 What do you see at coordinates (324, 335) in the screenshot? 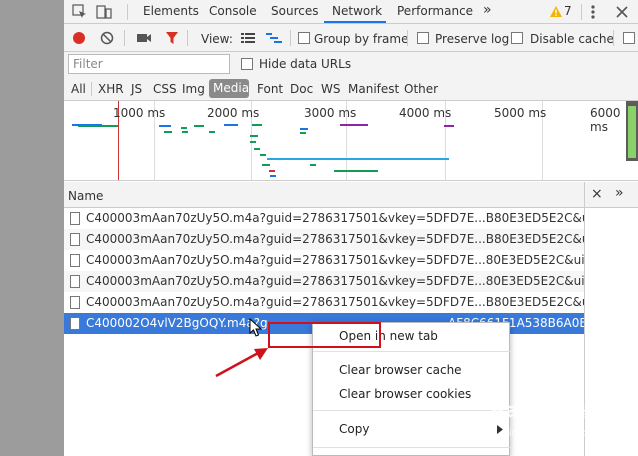
I see `annotation-highlight-box` at bounding box center [324, 335].